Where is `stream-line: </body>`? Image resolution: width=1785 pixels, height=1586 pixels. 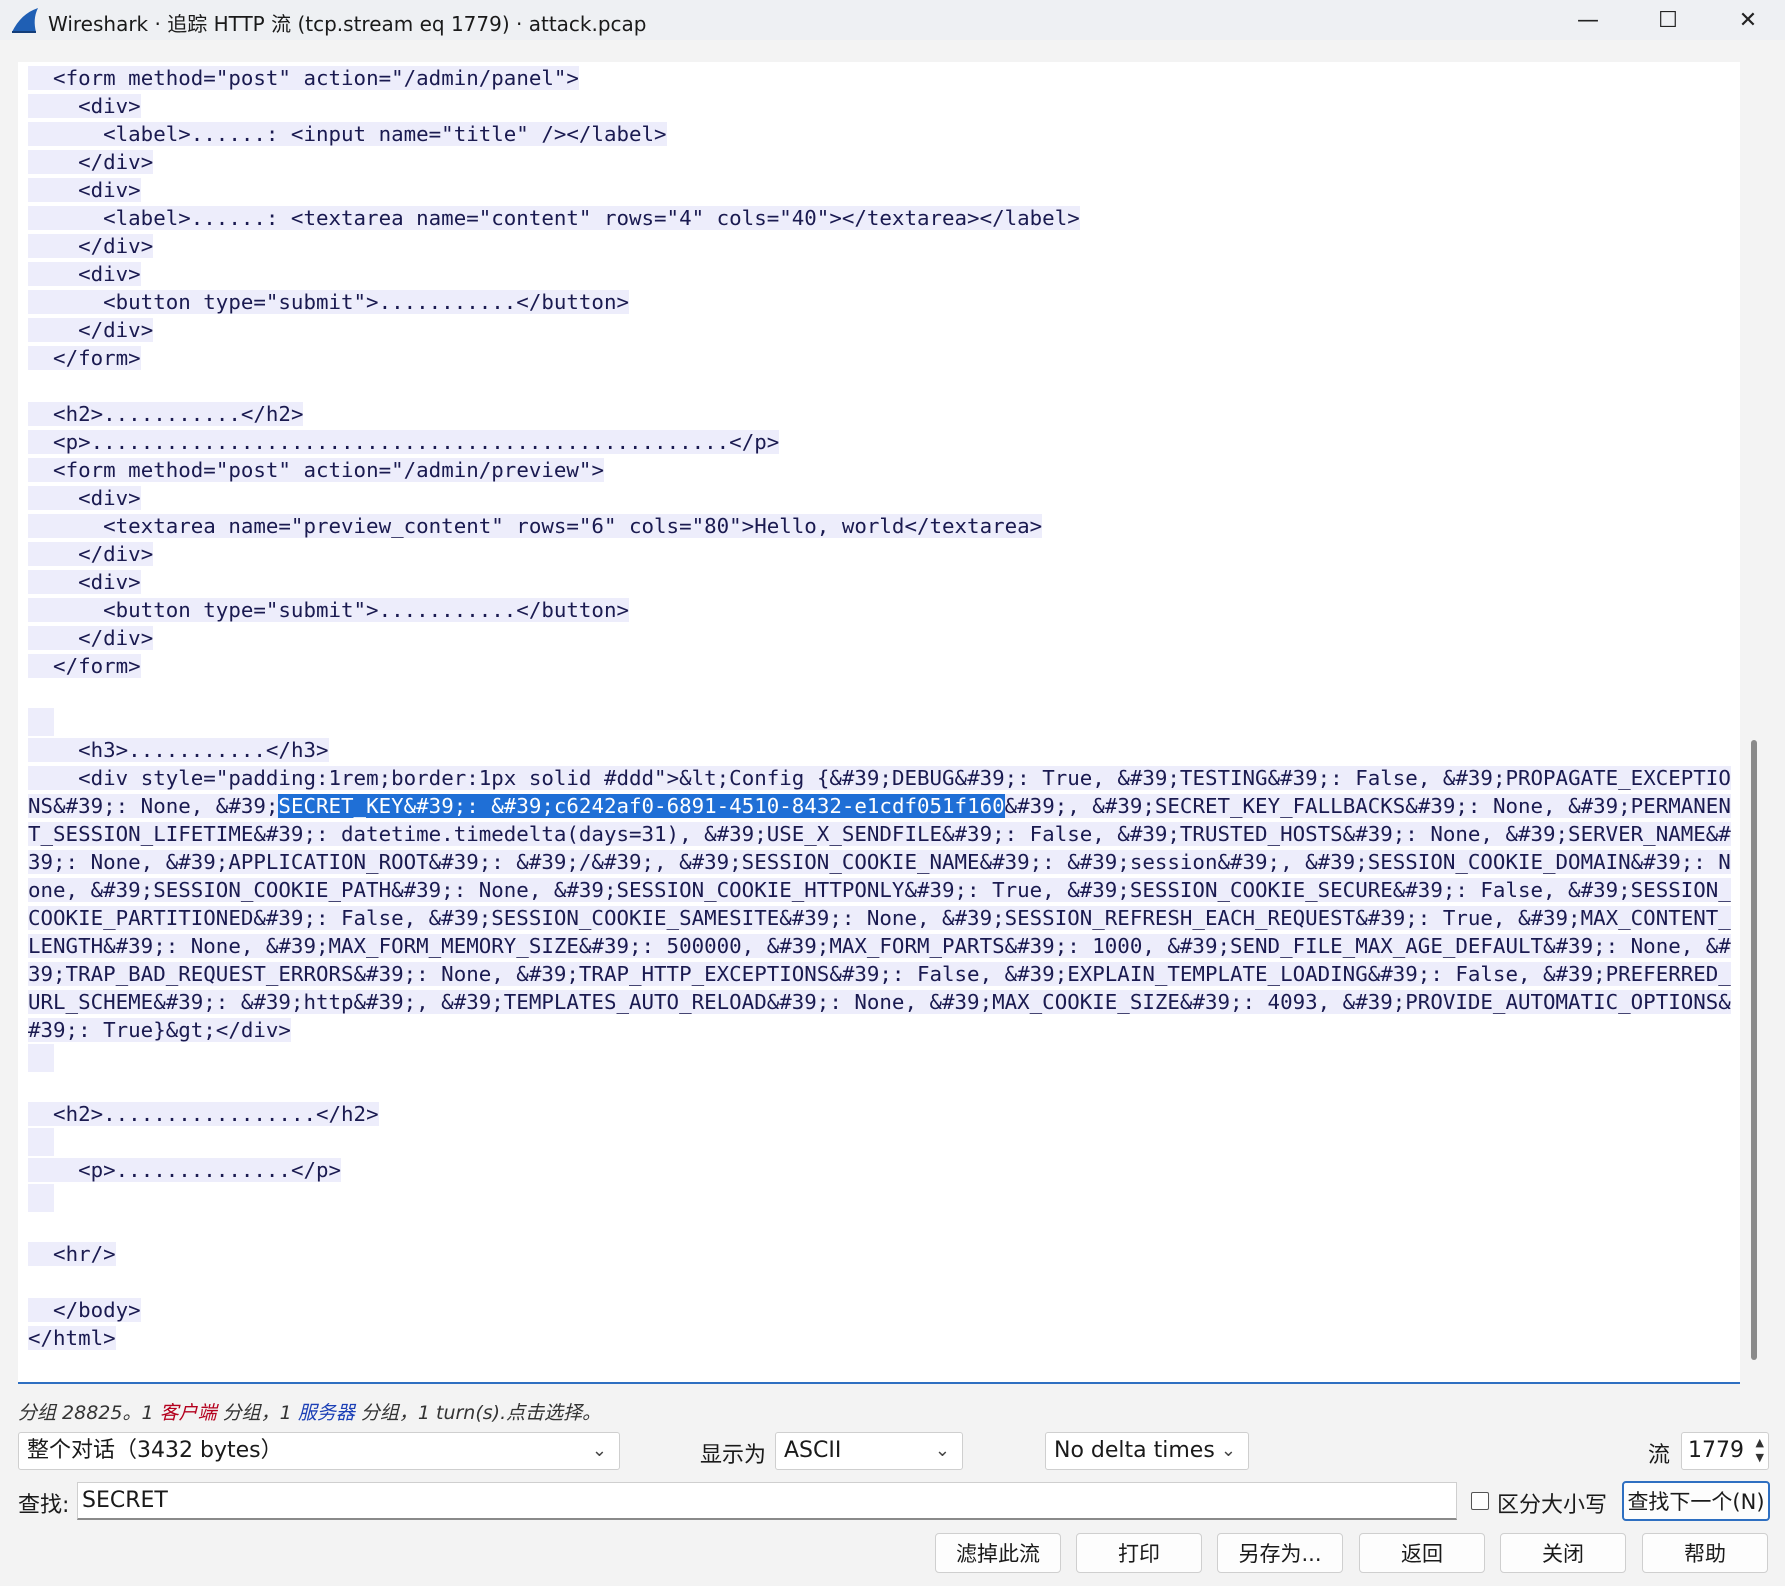
stream-line: </body> is located at coordinates (880, 1310).